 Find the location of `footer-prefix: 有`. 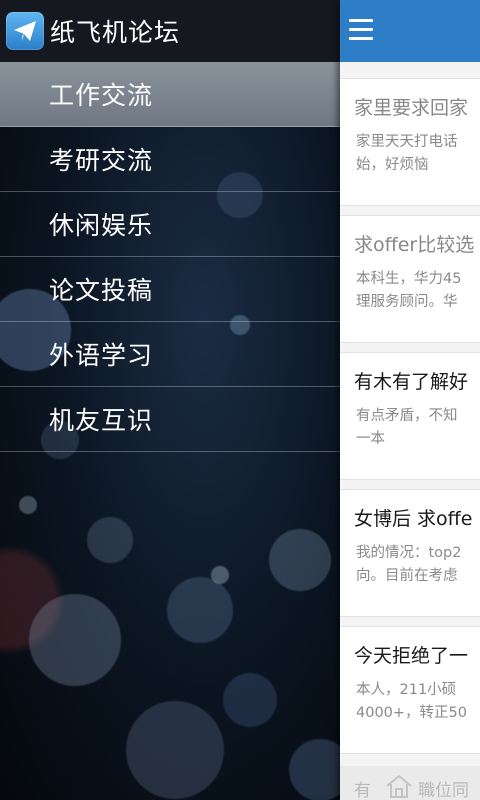

footer-prefix: 有 is located at coordinates (362, 790).